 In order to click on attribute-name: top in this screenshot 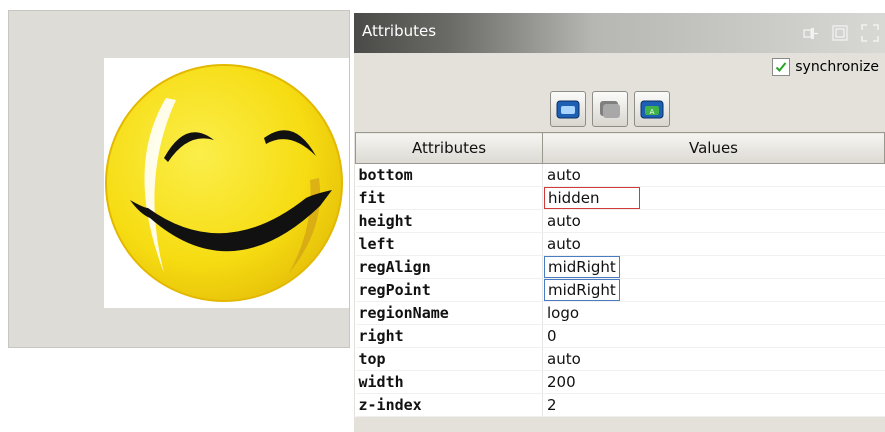, I will do `click(449, 359)`.